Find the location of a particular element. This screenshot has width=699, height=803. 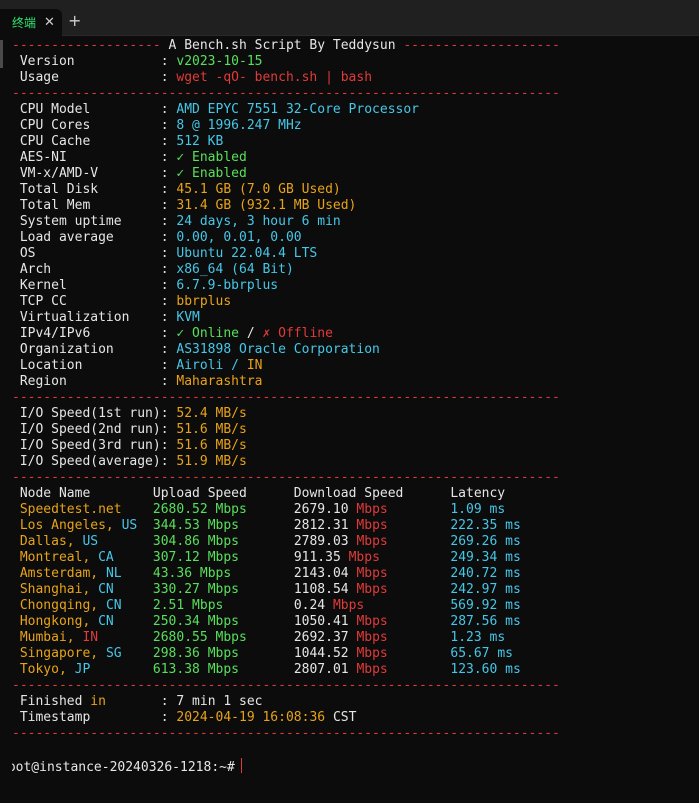

info-value: x86_64 (64 Bit) is located at coordinates (235, 269).